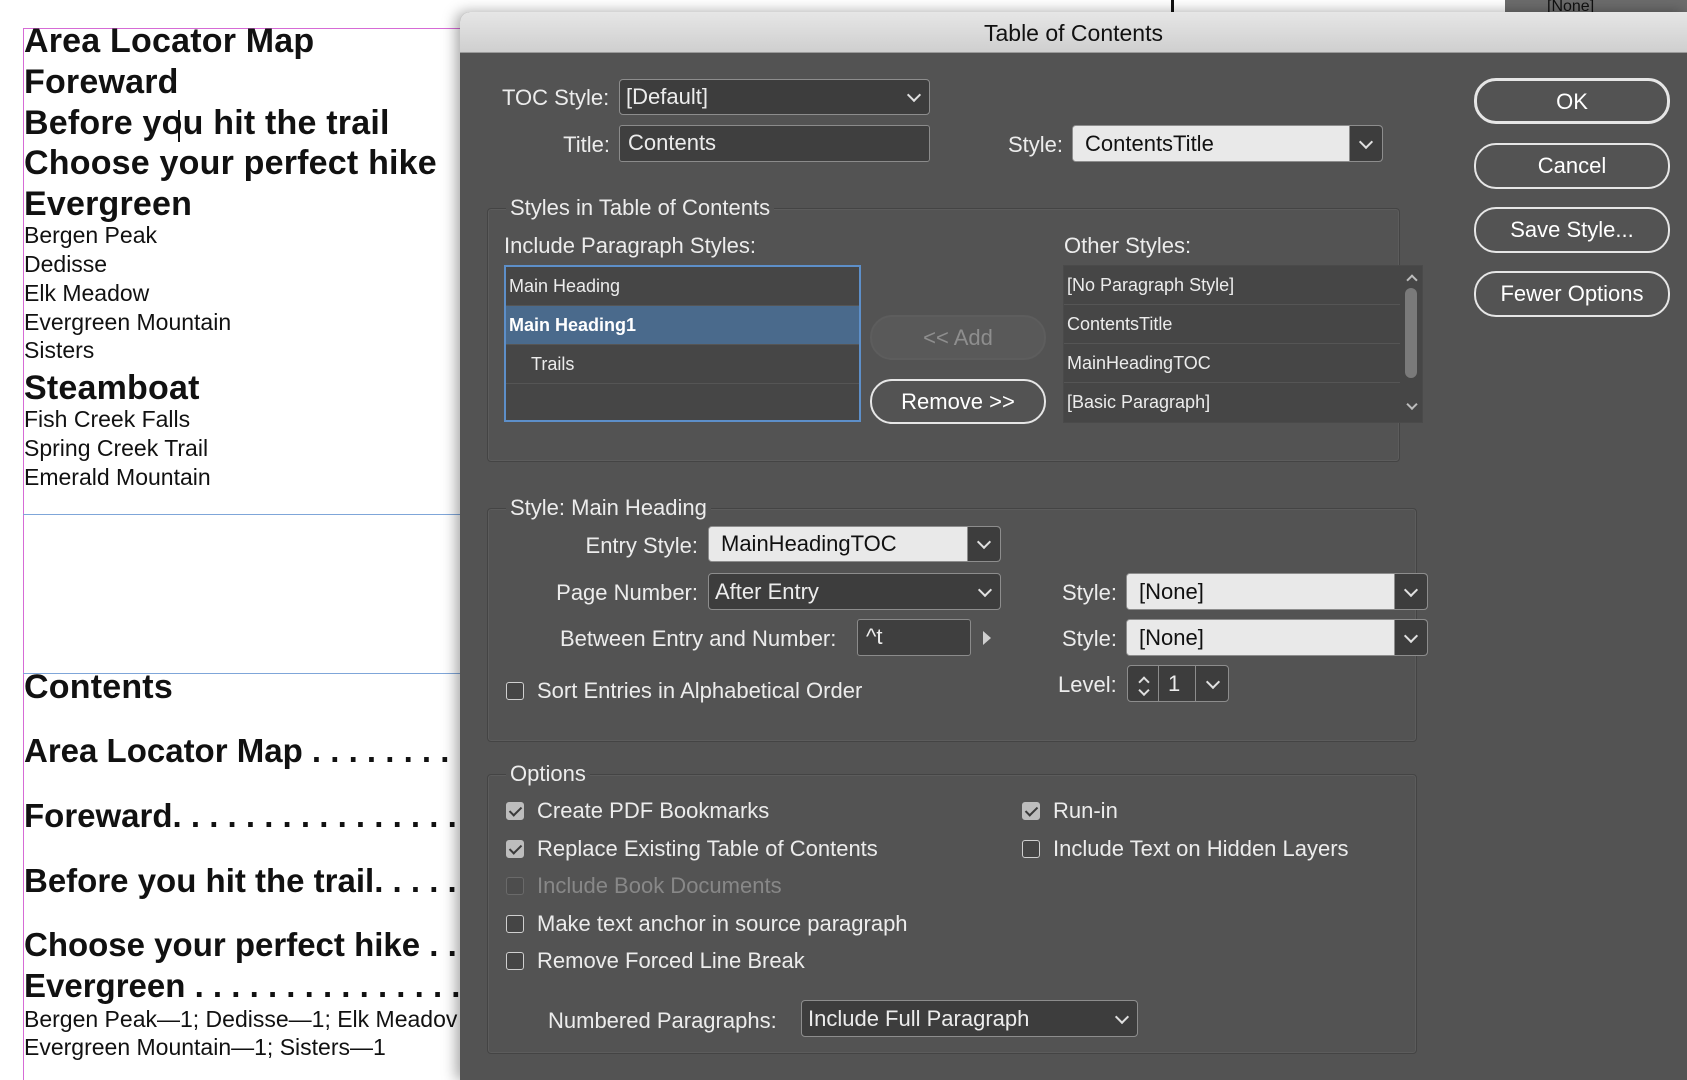  I want to click on scroll-down-icon, so click(1412, 404).